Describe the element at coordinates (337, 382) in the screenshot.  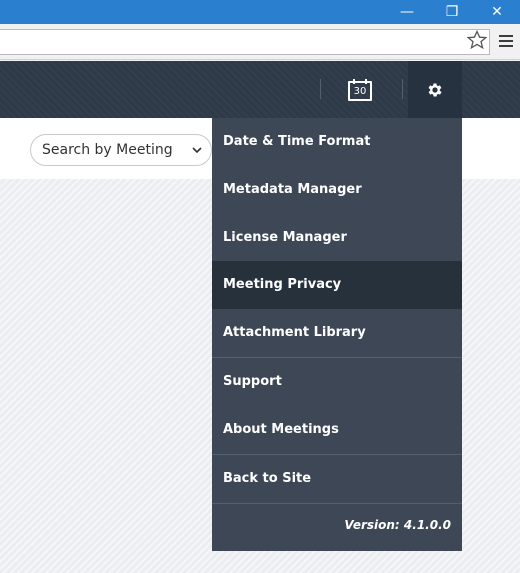
I see `menu-item-support: Support` at that location.